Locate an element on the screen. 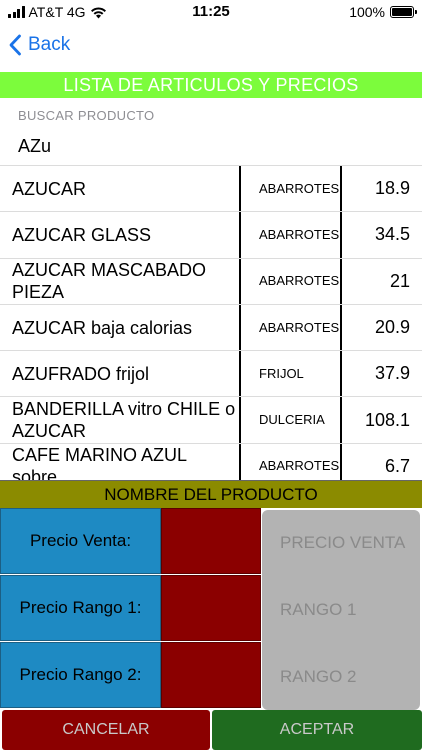 The image size is (422, 750). product-price: 21 is located at coordinates (399, 280).